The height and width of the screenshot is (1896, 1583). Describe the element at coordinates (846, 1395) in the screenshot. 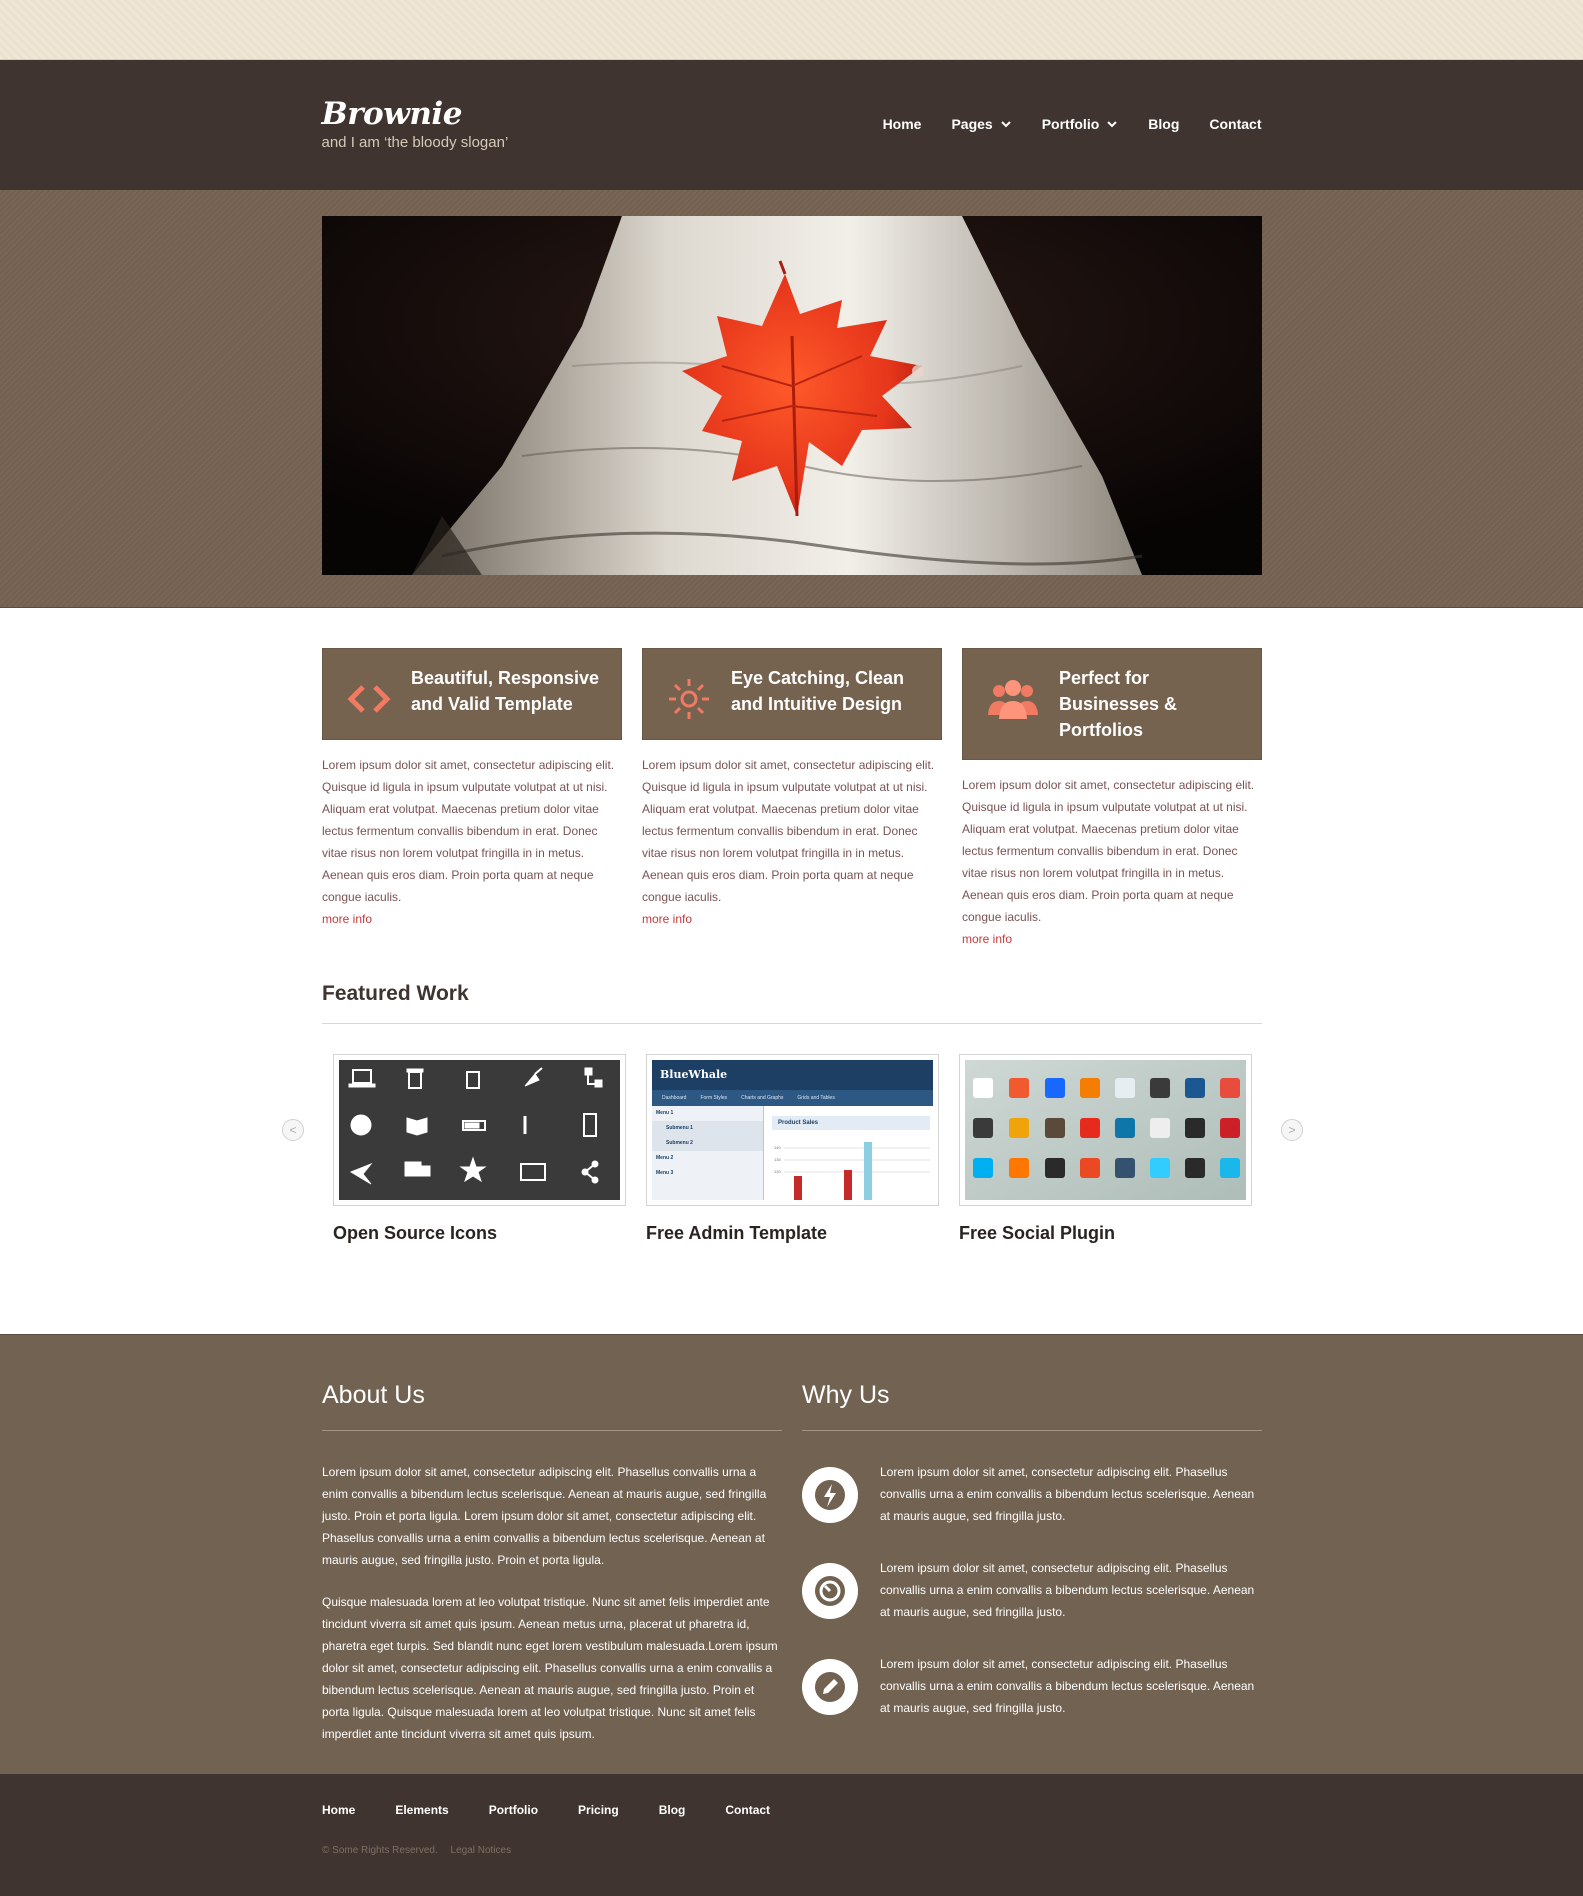

I see `why-us-title: Why Us` at that location.